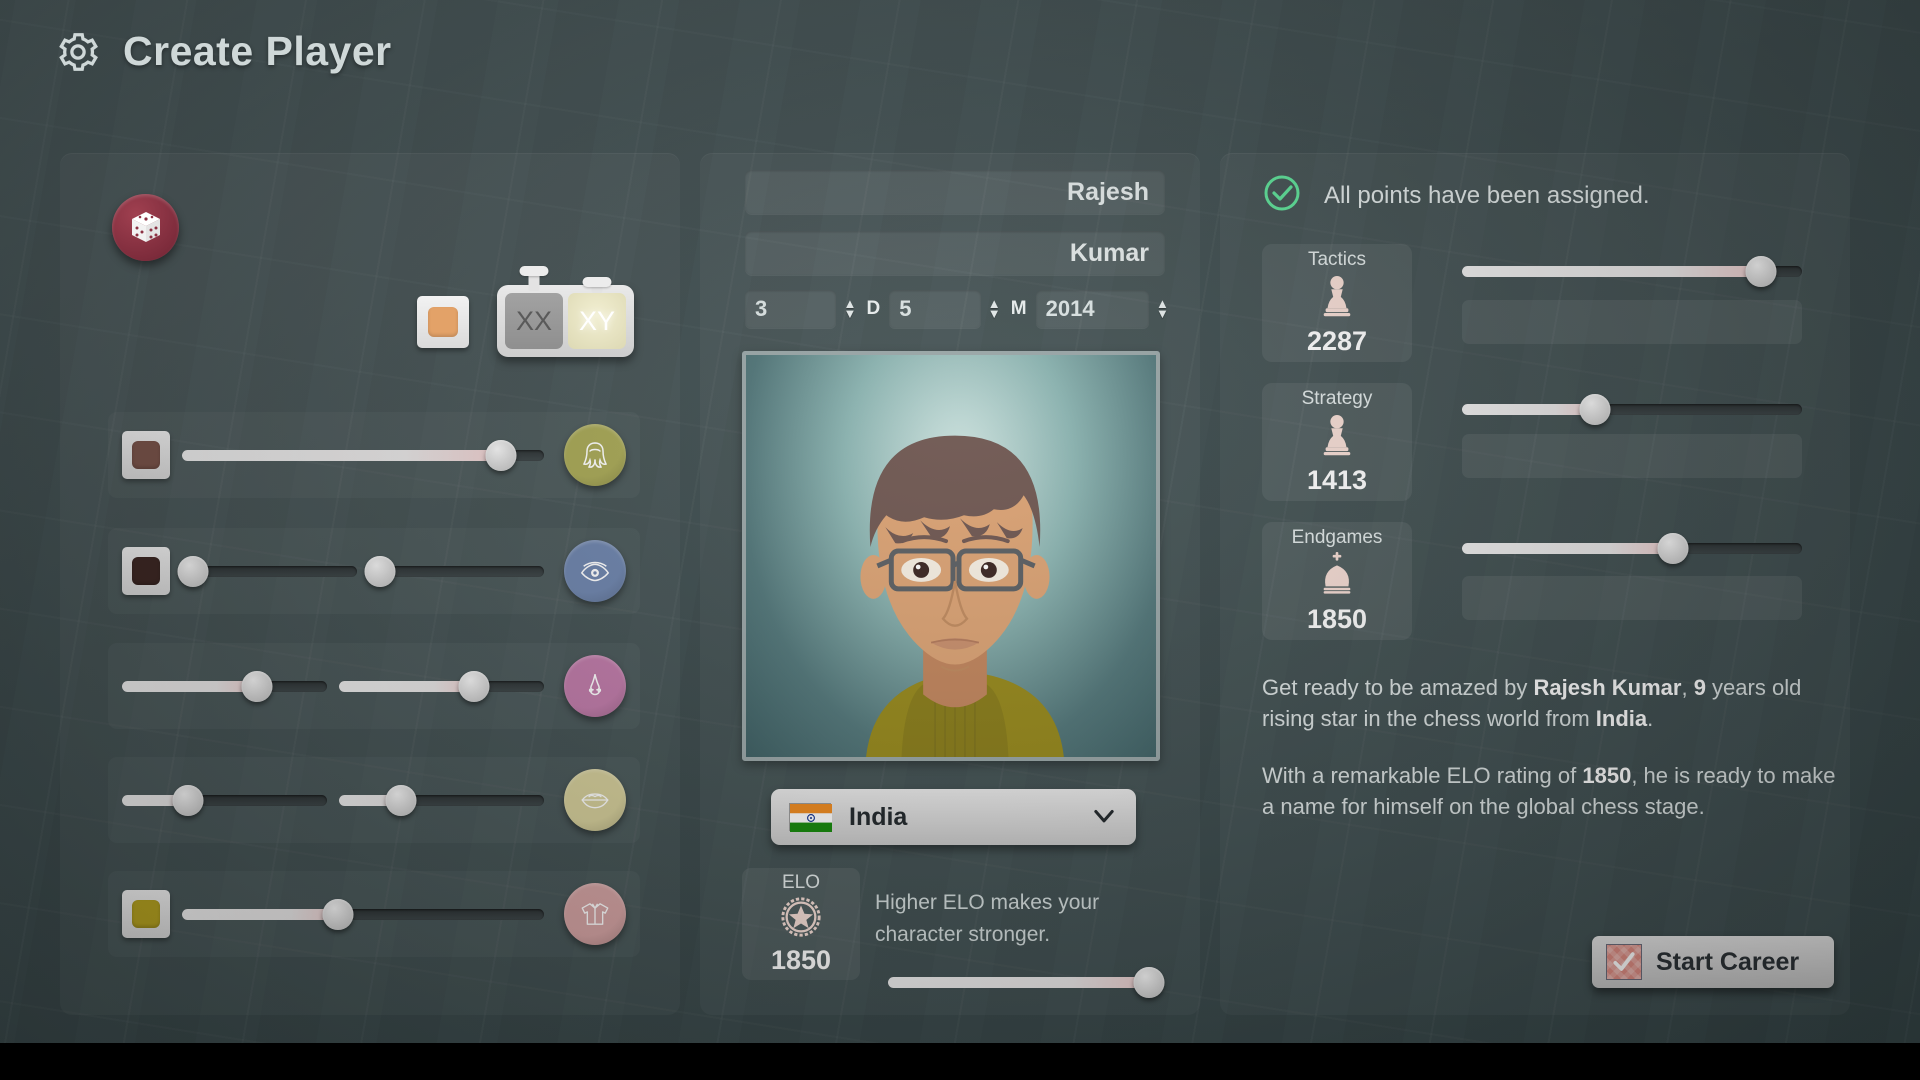 This screenshot has width=1920, height=1080. What do you see at coordinates (1687, 687) in the screenshot?
I see `bio-text: ,` at bounding box center [1687, 687].